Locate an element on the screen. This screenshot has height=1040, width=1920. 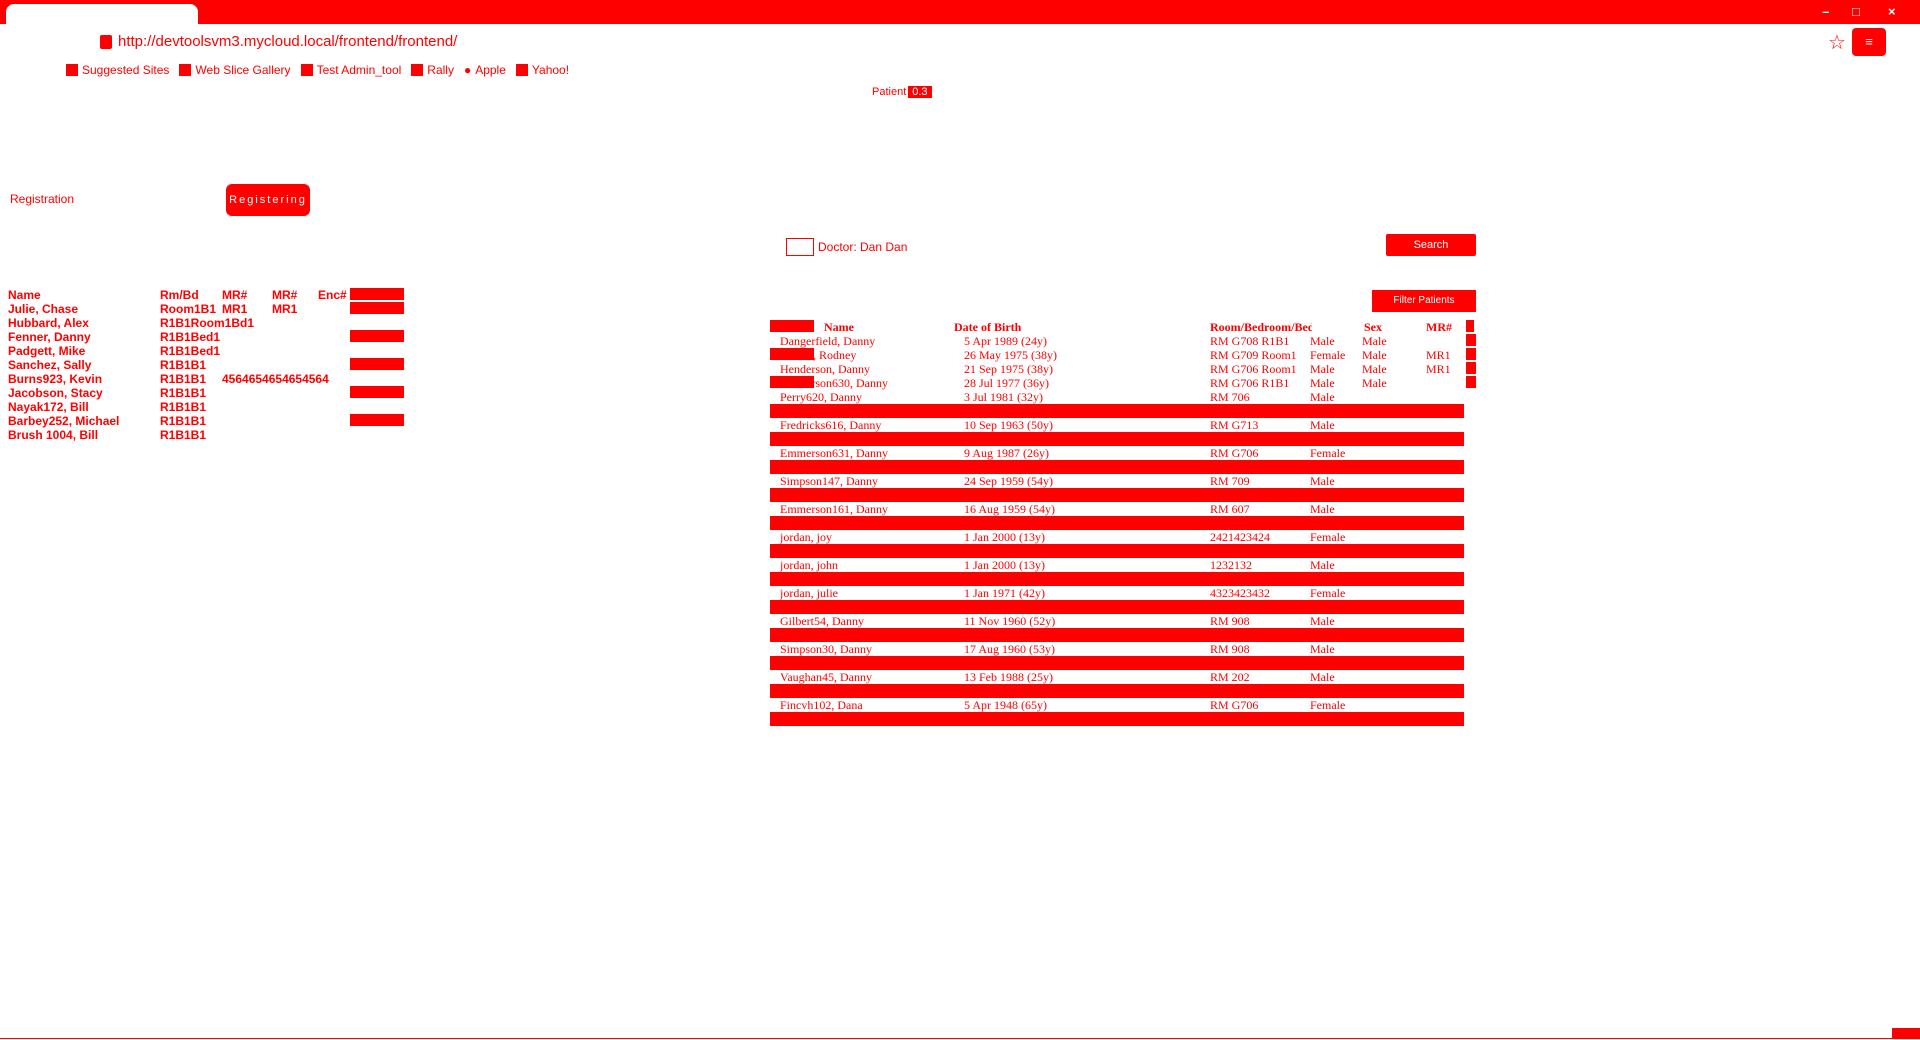
cell-dob: 21 Sep 1975 (38y) is located at coordinates (1008, 369).